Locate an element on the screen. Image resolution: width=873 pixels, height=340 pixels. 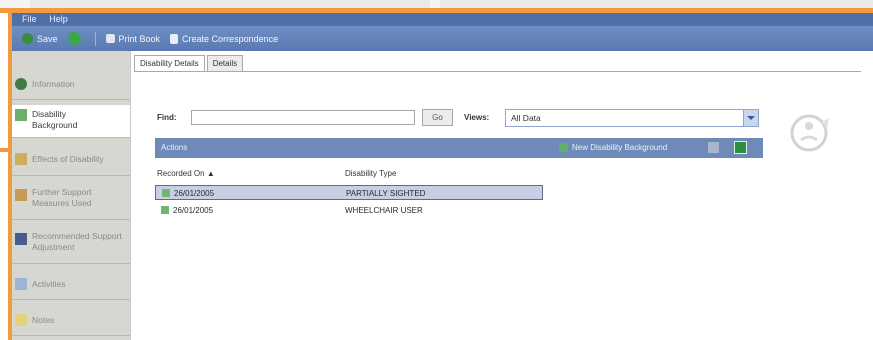
column-header-disability-type: Disability Type is located at coordinates (370, 173).